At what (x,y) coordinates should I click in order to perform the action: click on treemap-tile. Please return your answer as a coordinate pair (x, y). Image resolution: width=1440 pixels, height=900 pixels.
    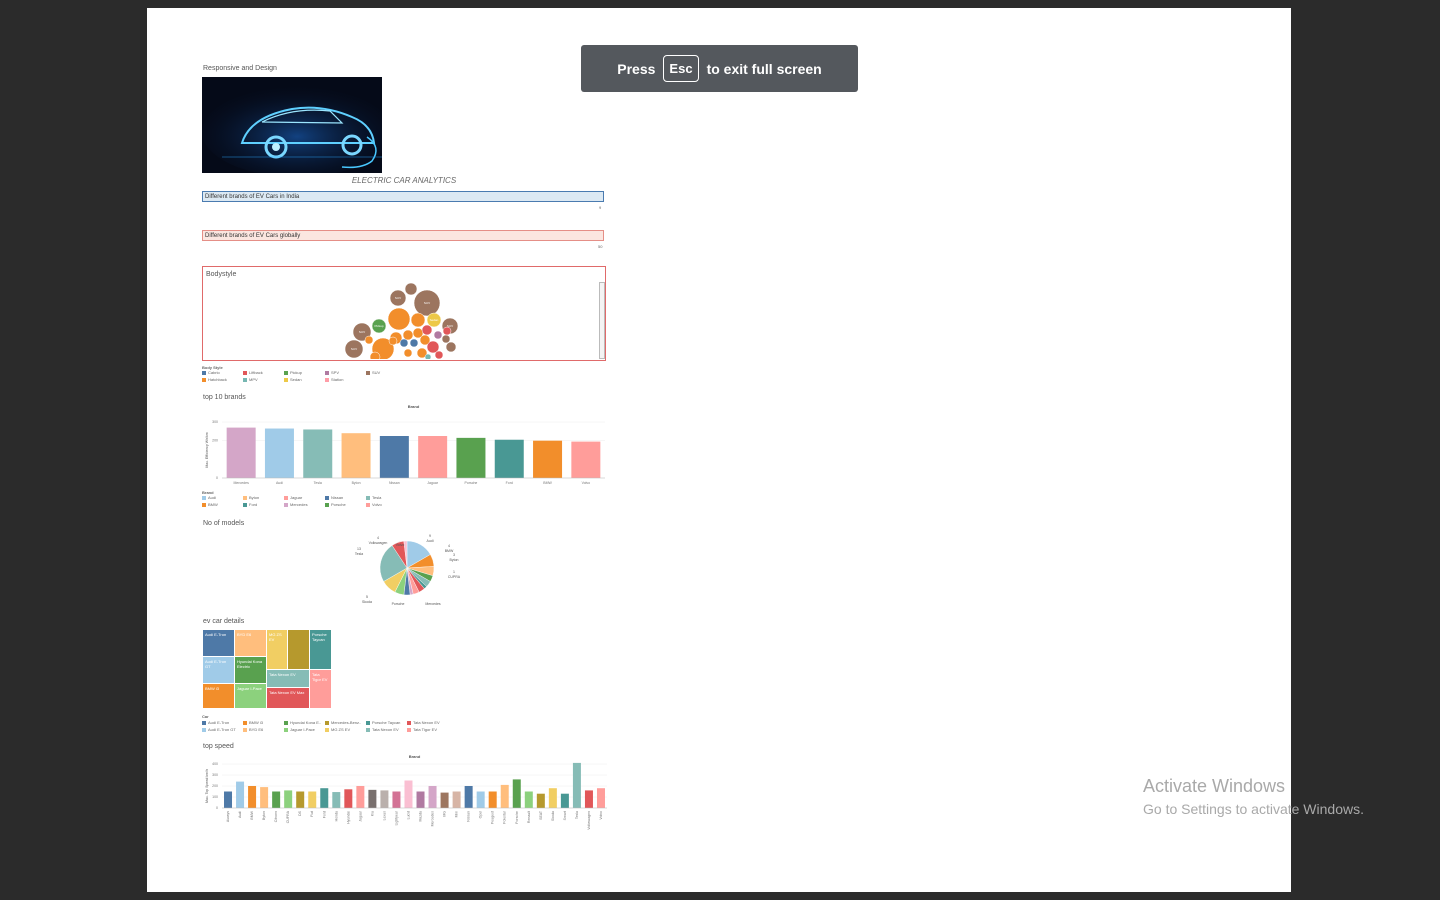
    Looking at the image, I should click on (298, 649).